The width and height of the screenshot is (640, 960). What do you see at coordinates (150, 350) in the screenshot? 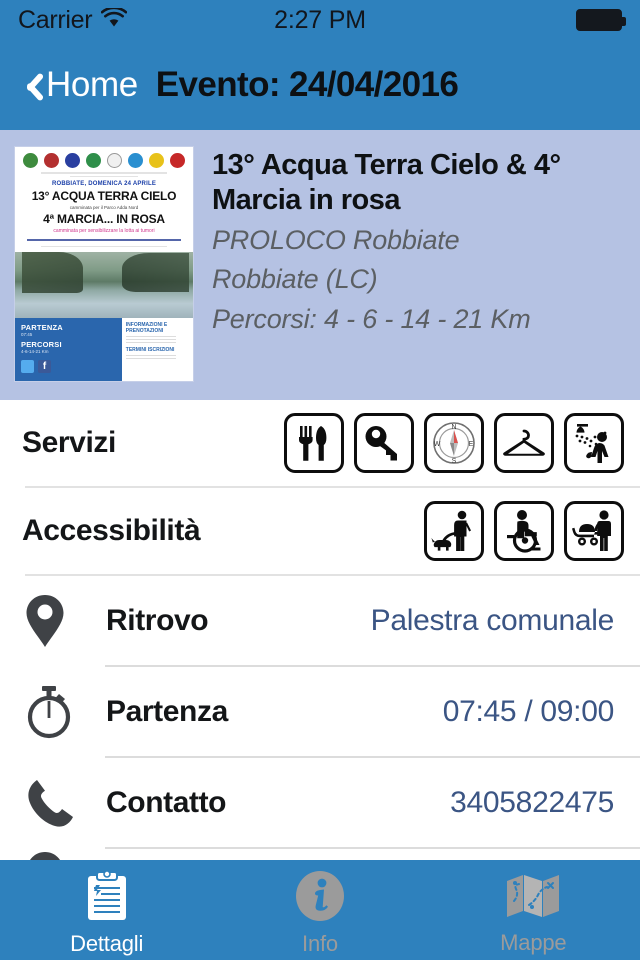
I see `poster-iscrizioni-head: TERMINI ISCRIZIONI` at bounding box center [150, 350].